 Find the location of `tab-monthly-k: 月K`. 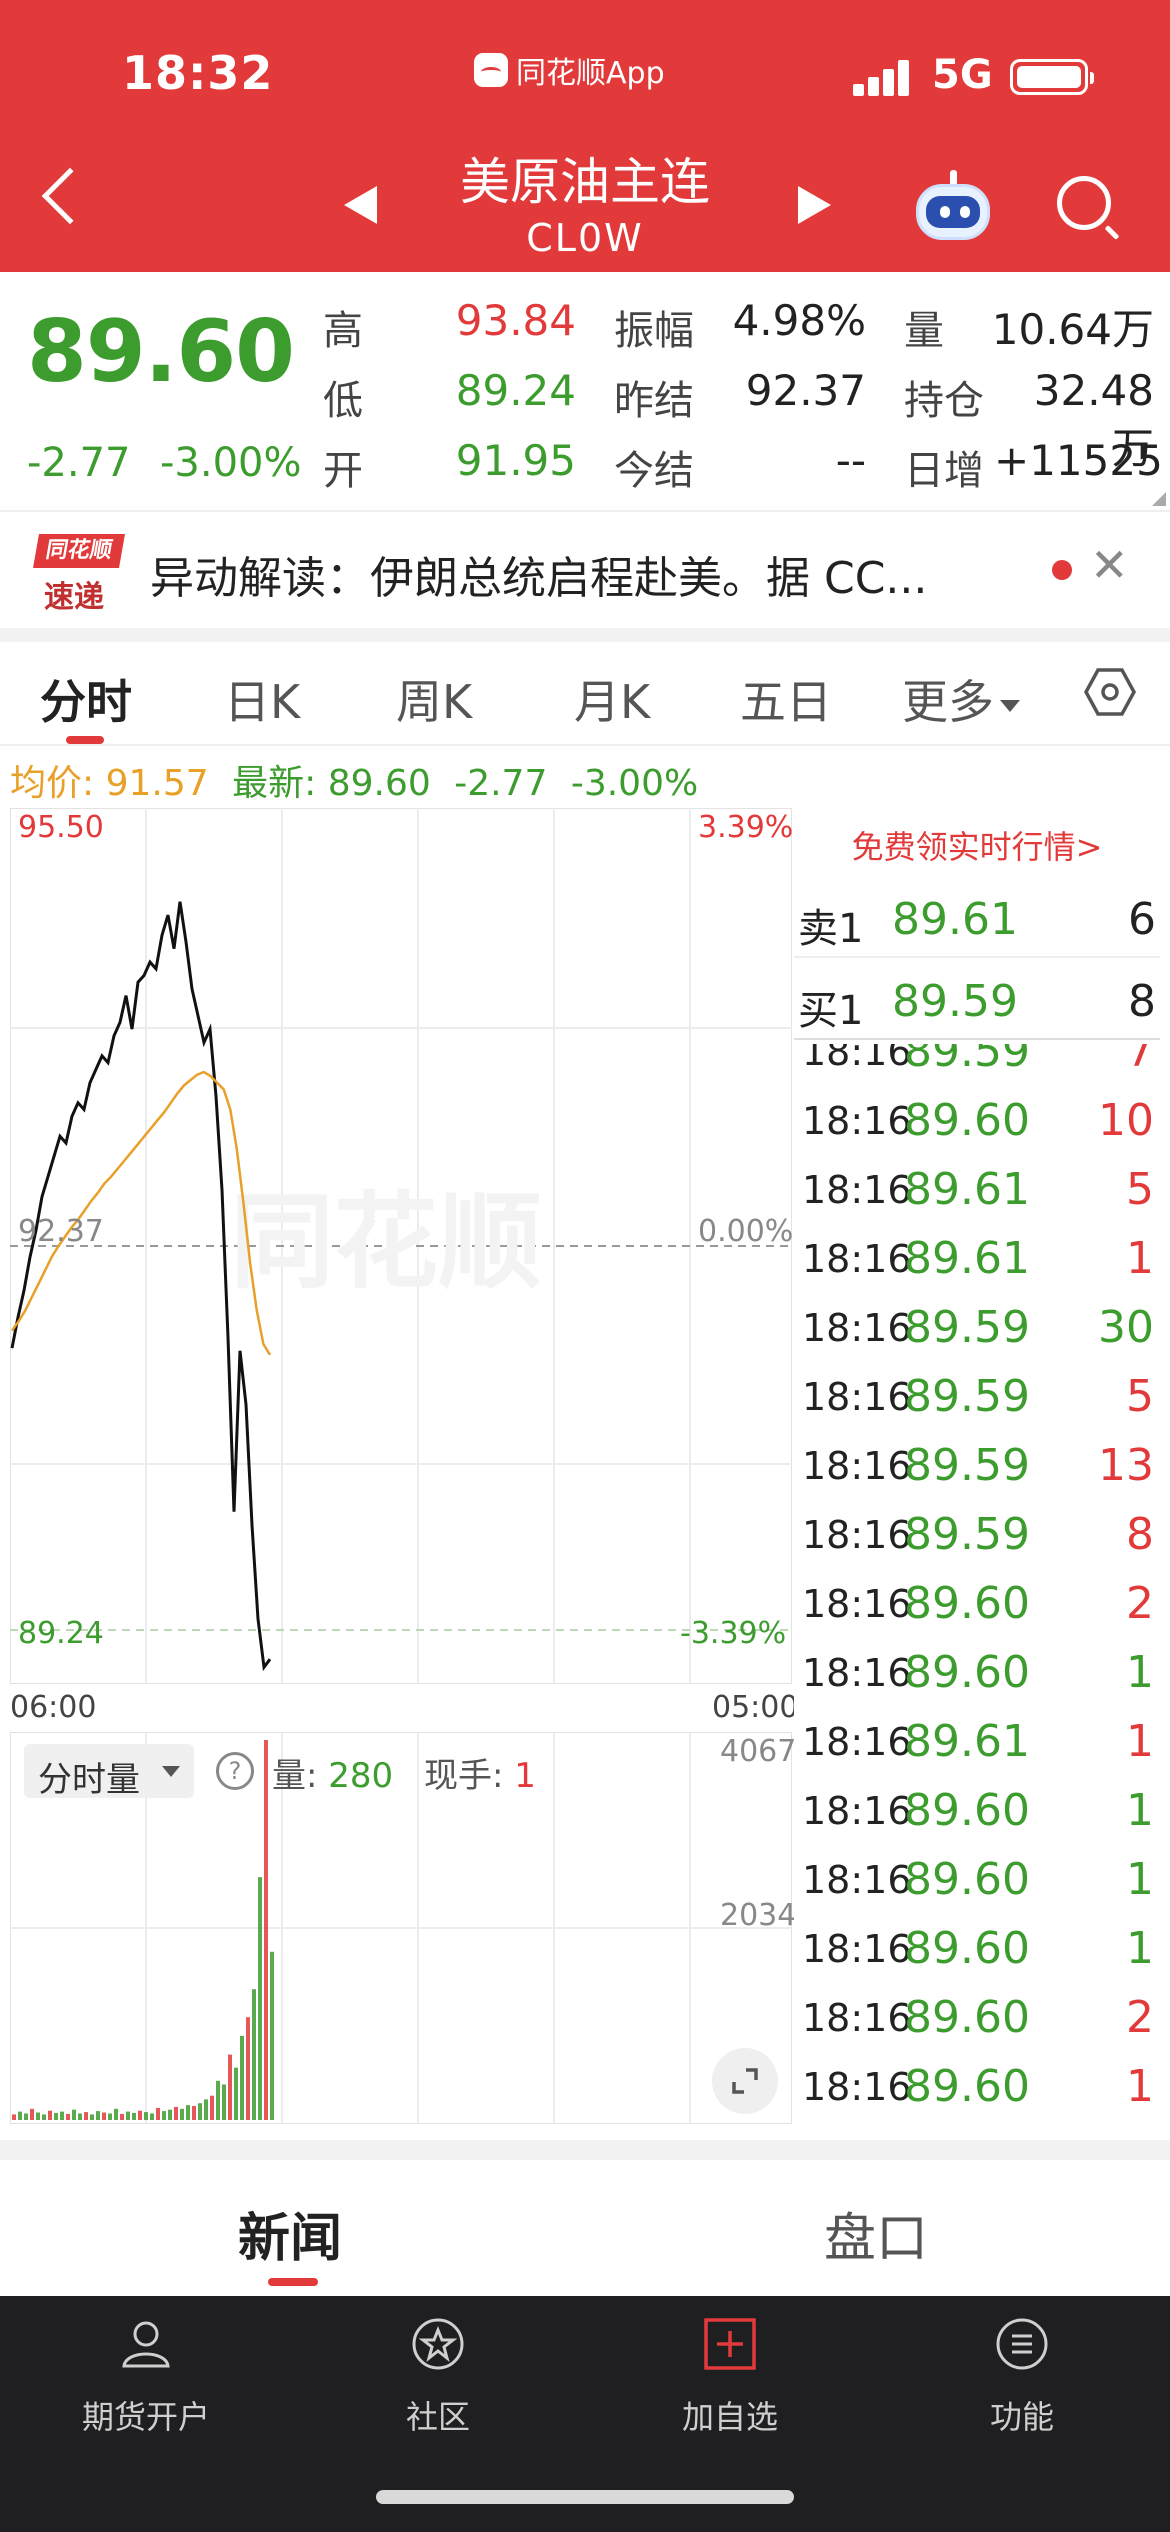

tab-monthly-k: 月K is located at coordinates (612, 699).